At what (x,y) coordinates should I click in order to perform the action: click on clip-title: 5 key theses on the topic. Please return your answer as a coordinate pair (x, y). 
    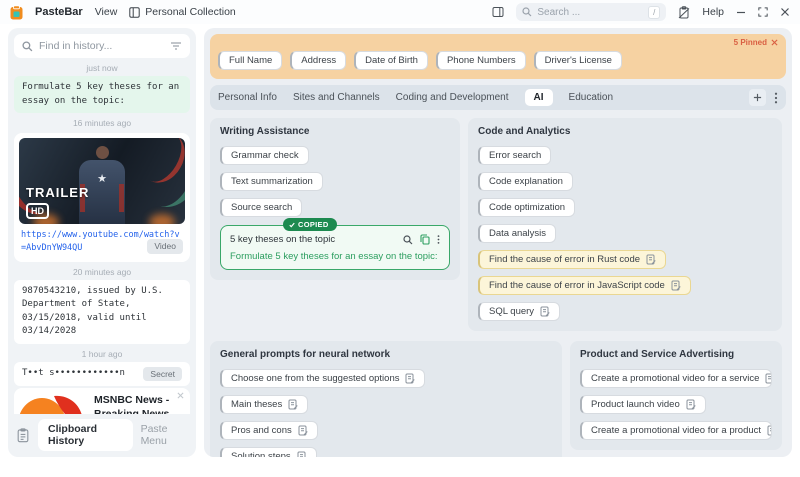
    Looking at the image, I should click on (283, 239).